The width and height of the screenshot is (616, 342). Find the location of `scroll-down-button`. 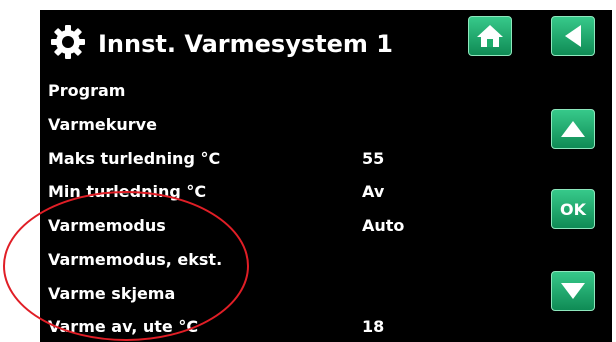

scroll-down-button is located at coordinates (573, 291).